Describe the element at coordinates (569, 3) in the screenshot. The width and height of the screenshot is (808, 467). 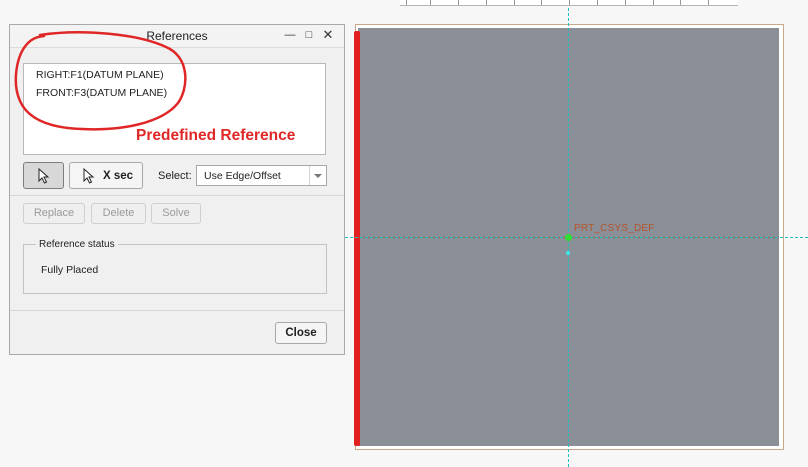
I see `toolbar-strip` at that location.